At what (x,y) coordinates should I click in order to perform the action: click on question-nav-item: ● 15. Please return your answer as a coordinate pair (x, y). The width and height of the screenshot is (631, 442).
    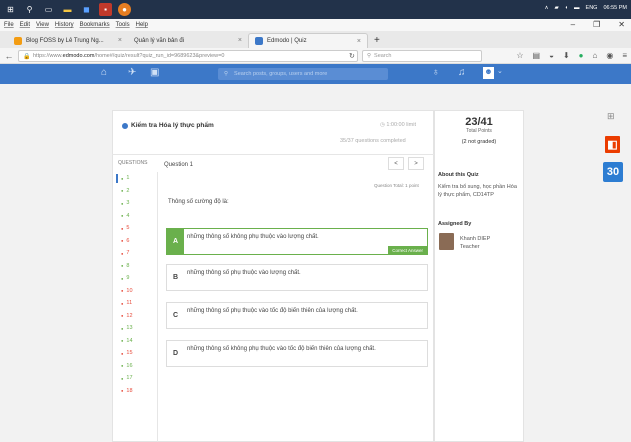
    Looking at the image, I should click on (134, 353).